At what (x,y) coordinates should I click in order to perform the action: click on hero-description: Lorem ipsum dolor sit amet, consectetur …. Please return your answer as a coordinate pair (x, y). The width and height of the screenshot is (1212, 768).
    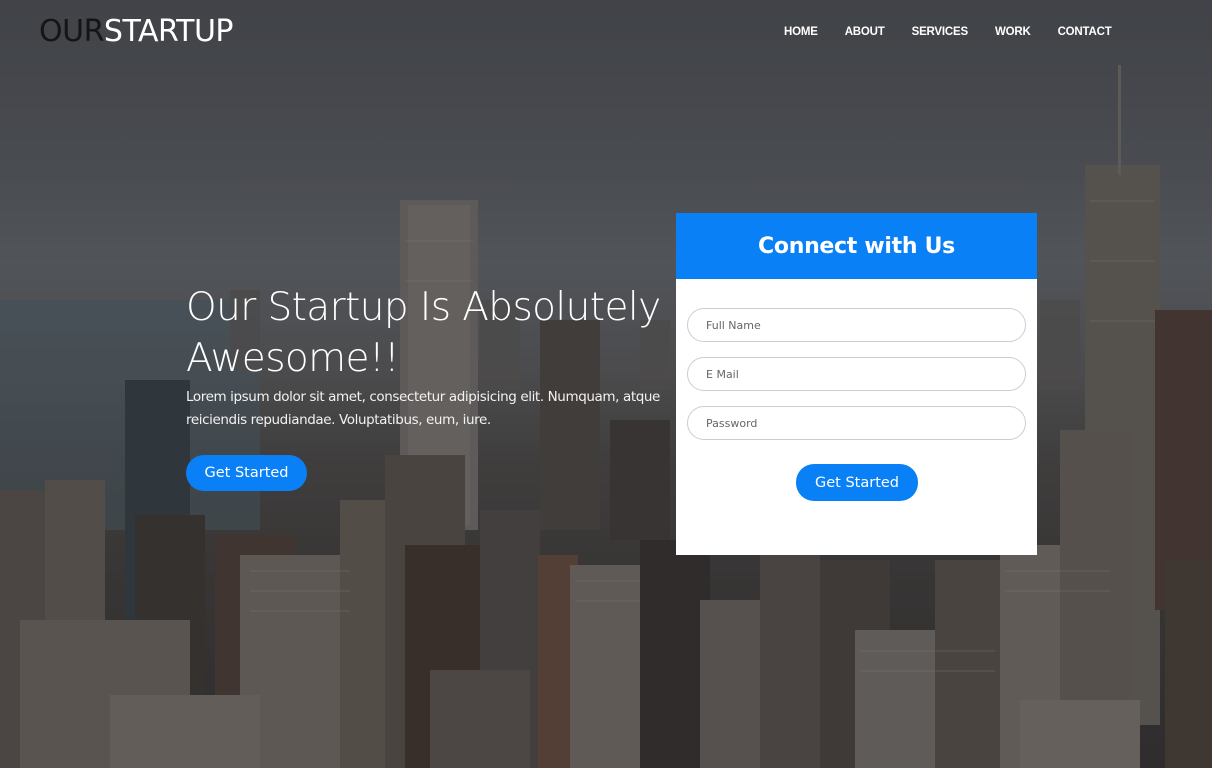
    Looking at the image, I should click on (423, 408).